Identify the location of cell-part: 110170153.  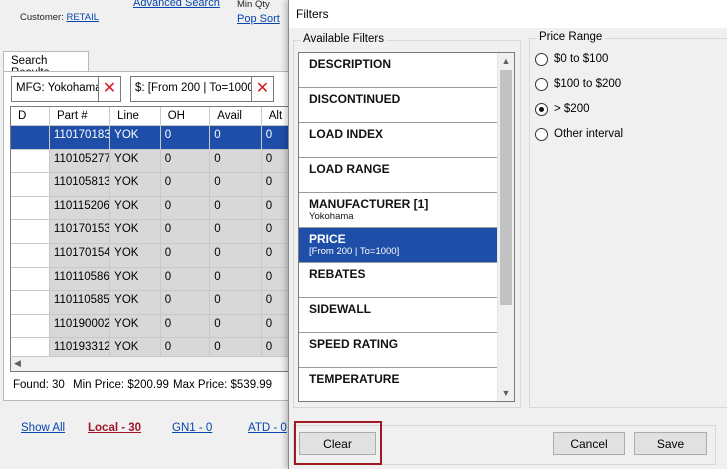
(80, 231).